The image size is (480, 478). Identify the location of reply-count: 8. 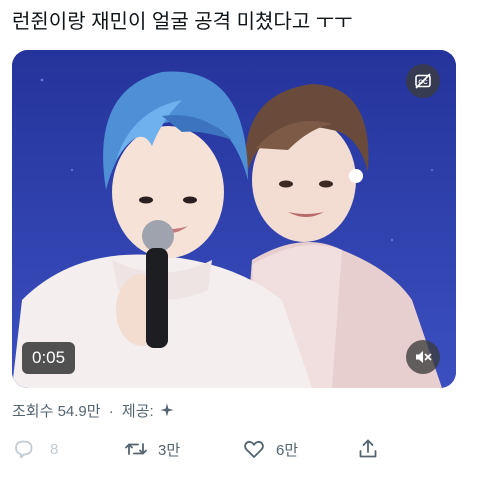
(54, 449).